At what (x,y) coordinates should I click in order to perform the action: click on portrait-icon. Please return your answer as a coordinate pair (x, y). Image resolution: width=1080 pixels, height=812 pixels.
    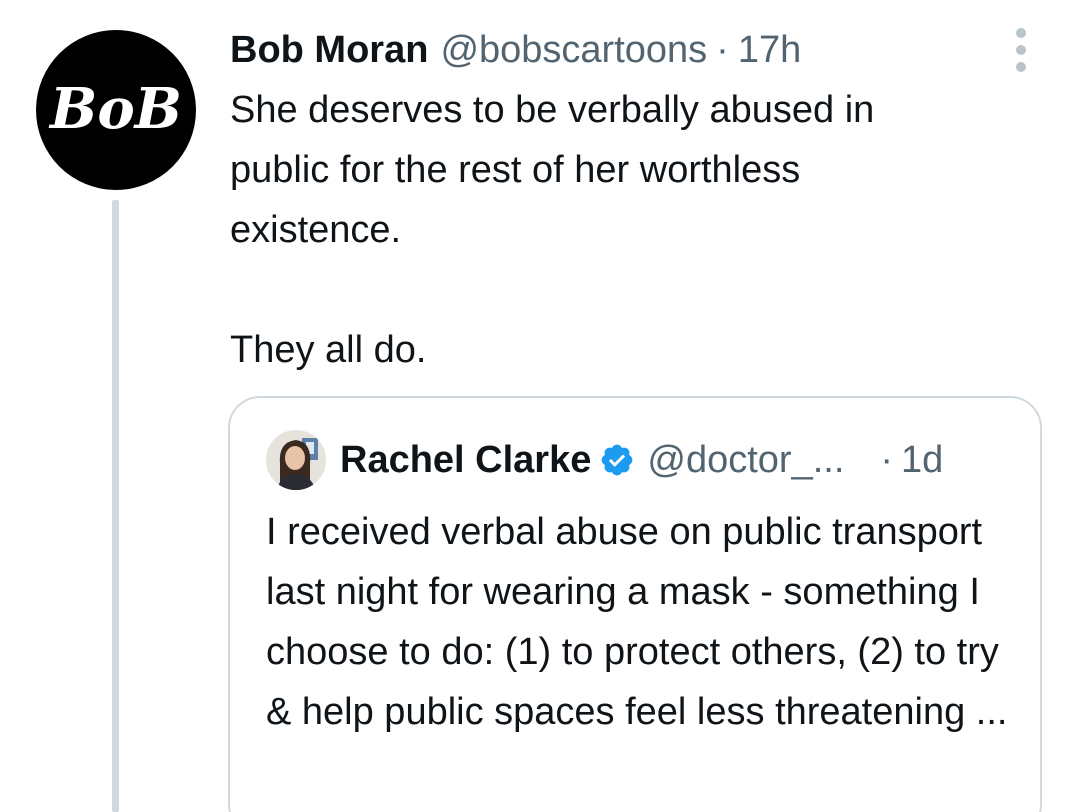
    Looking at the image, I should click on (296, 460).